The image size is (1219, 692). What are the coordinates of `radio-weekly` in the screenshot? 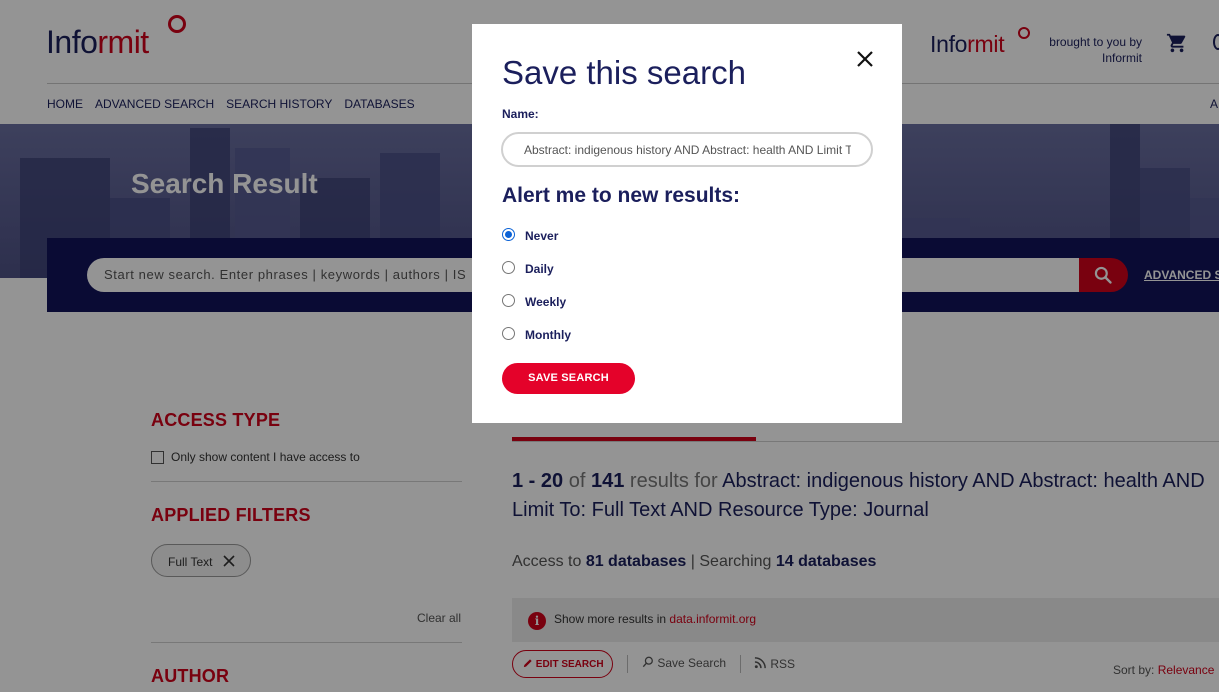 It's located at (508, 300).